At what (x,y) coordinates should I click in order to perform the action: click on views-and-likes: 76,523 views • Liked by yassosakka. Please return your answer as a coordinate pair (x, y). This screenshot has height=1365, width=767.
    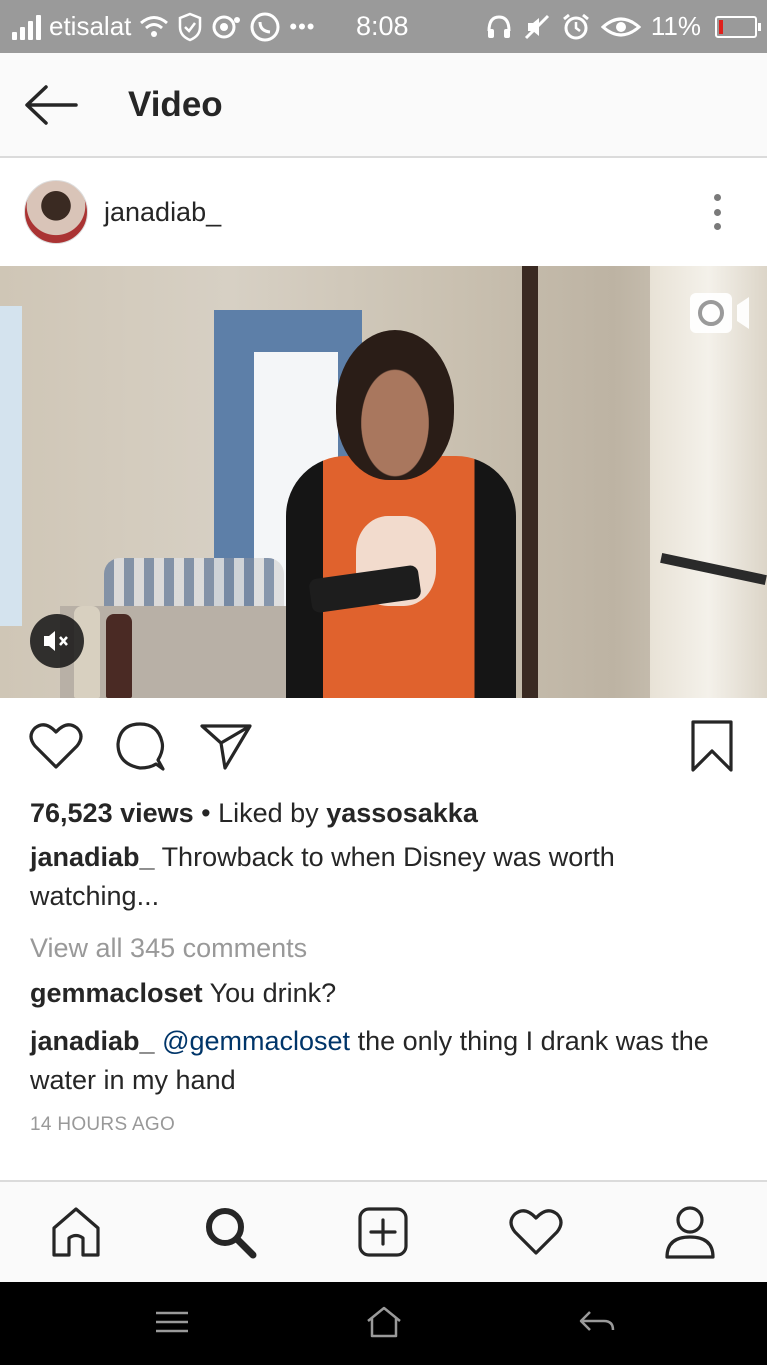
    Looking at the image, I should click on (254, 813).